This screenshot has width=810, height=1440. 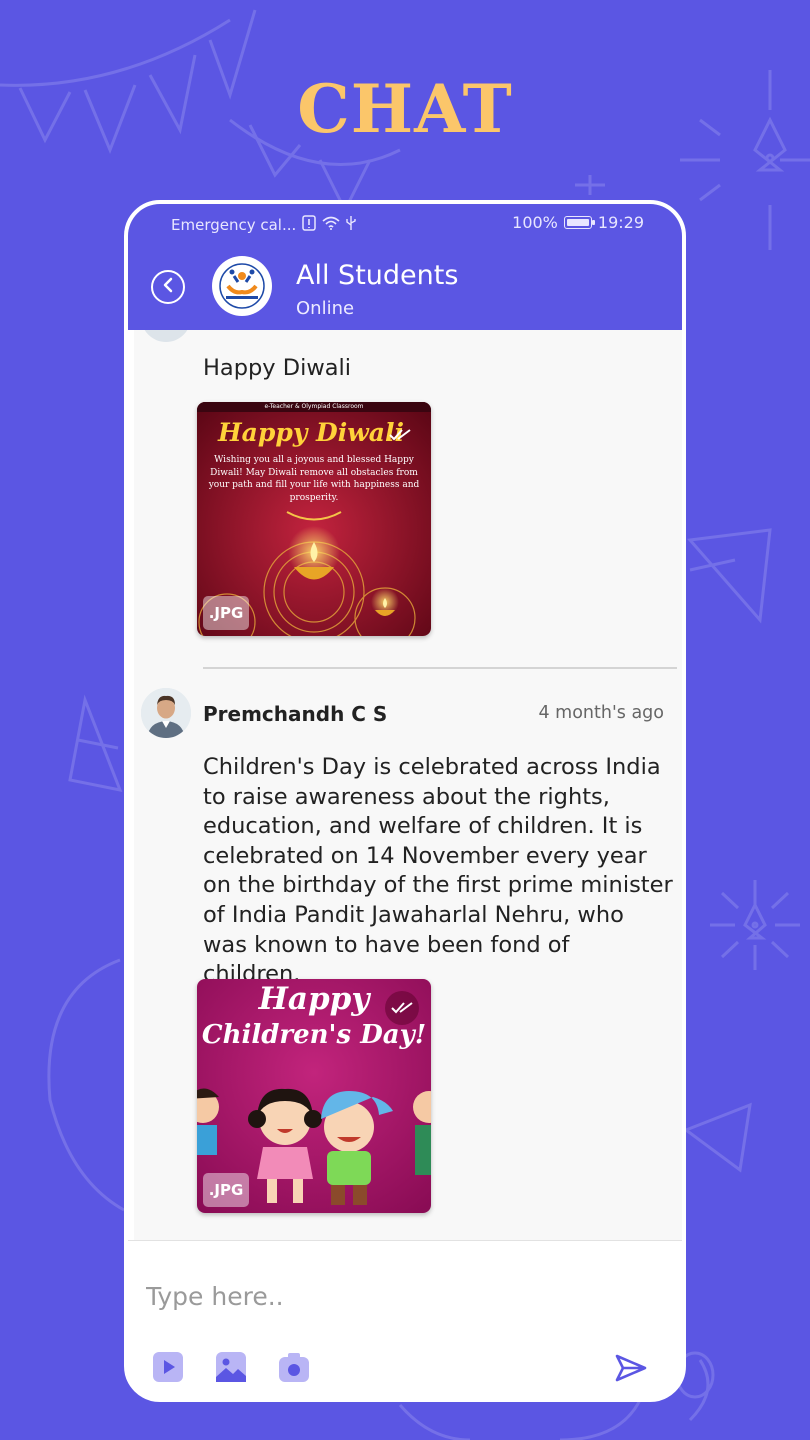 I want to click on sender-avatar, so click(x=166, y=713).